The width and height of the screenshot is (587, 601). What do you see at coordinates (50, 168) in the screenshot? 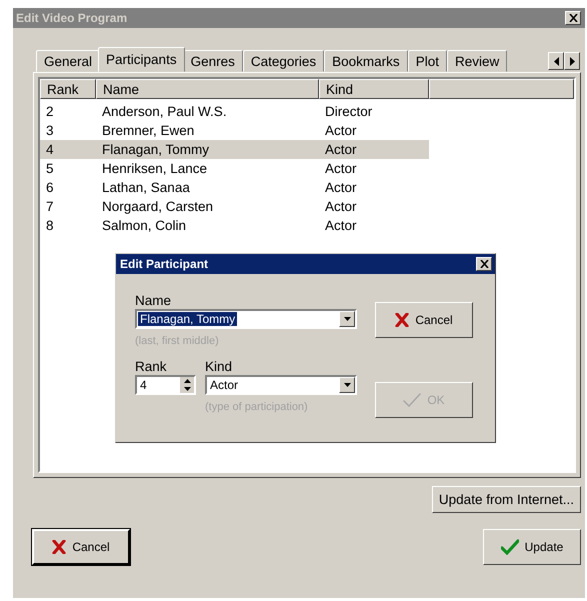
I see `table-cell-text: 5` at bounding box center [50, 168].